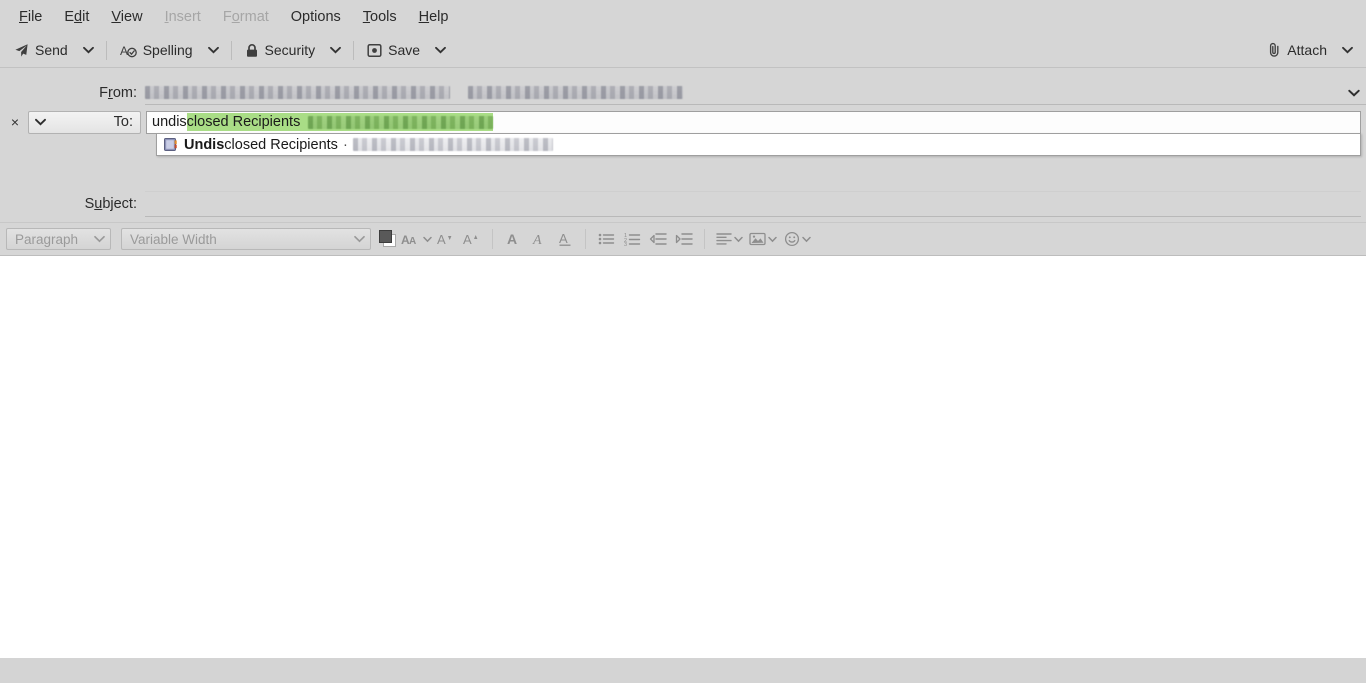  I want to click on autocomplete-item: Undis closed Recipients ·, so click(758, 144).